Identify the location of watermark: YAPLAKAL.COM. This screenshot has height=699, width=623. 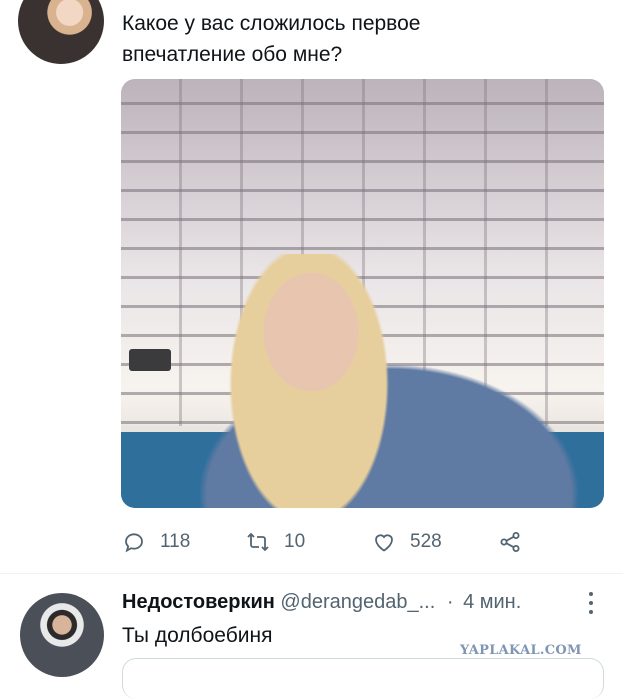
(521, 650).